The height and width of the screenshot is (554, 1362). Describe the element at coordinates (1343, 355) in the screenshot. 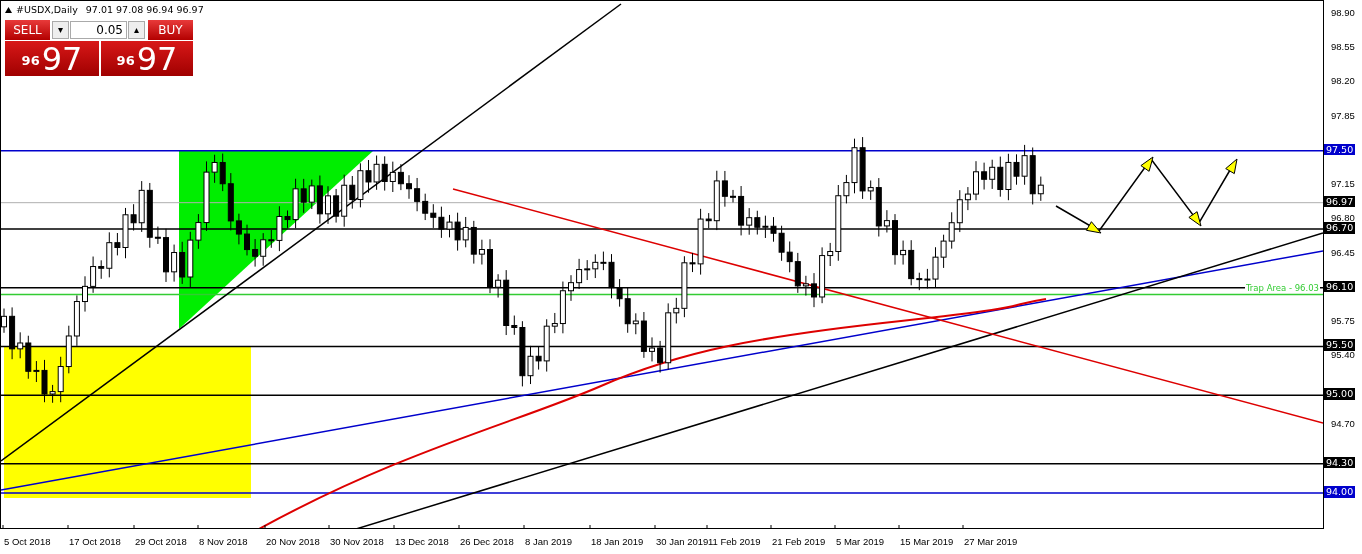

I see `price-axis-label: 95.40` at that location.